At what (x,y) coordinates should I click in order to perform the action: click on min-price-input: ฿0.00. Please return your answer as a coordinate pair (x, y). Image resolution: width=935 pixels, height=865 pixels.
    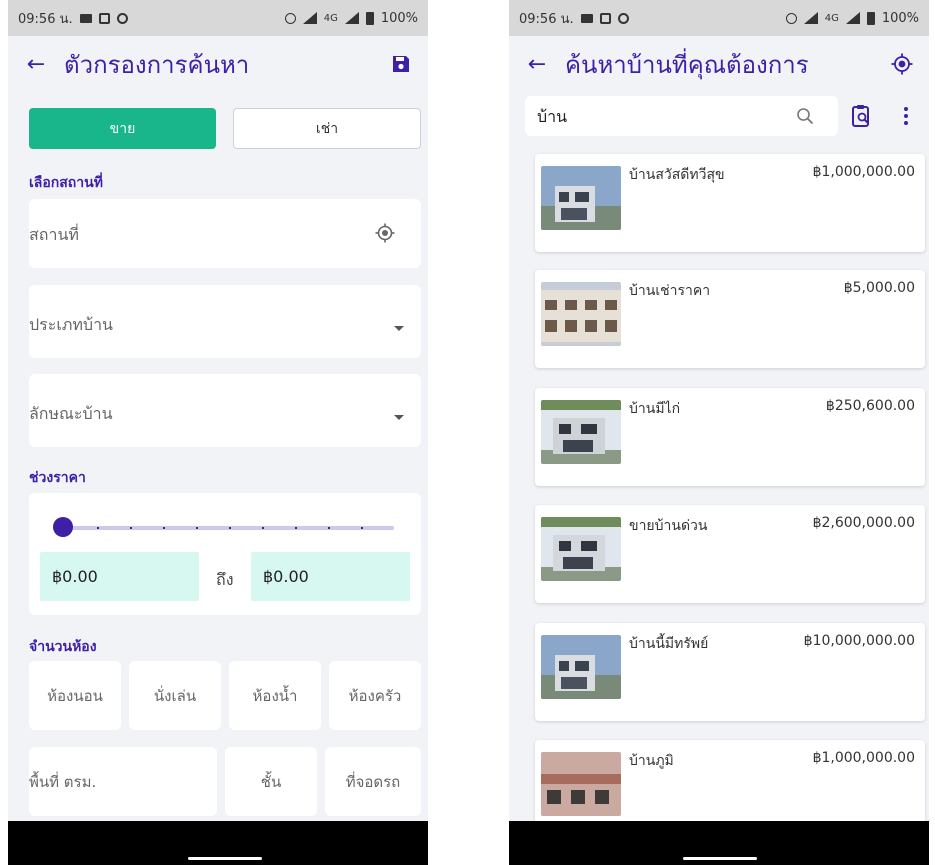
    Looking at the image, I should click on (119, 576).